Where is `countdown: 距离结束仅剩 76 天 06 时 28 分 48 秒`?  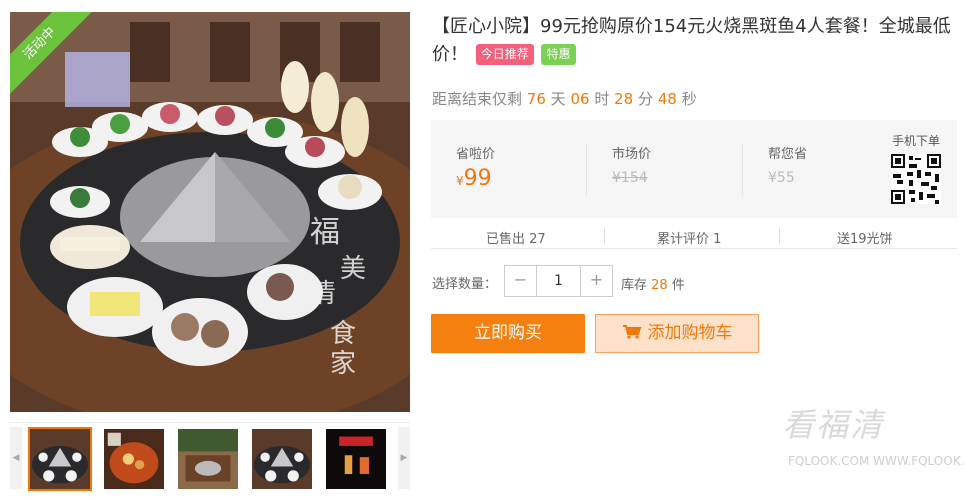
countdown: 距离结束仅剩 76 天 06 时 28 分 48 秒 is located at coordinates (564, 98).